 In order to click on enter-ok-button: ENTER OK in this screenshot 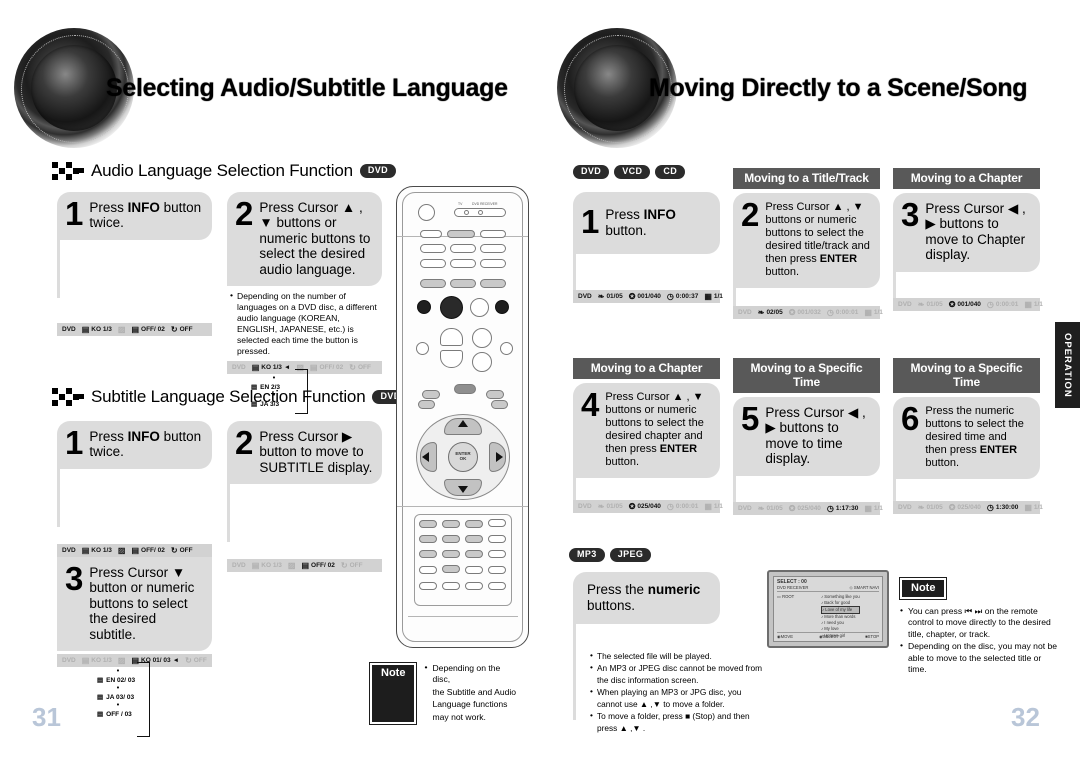, I will do `click(463, 457)`.